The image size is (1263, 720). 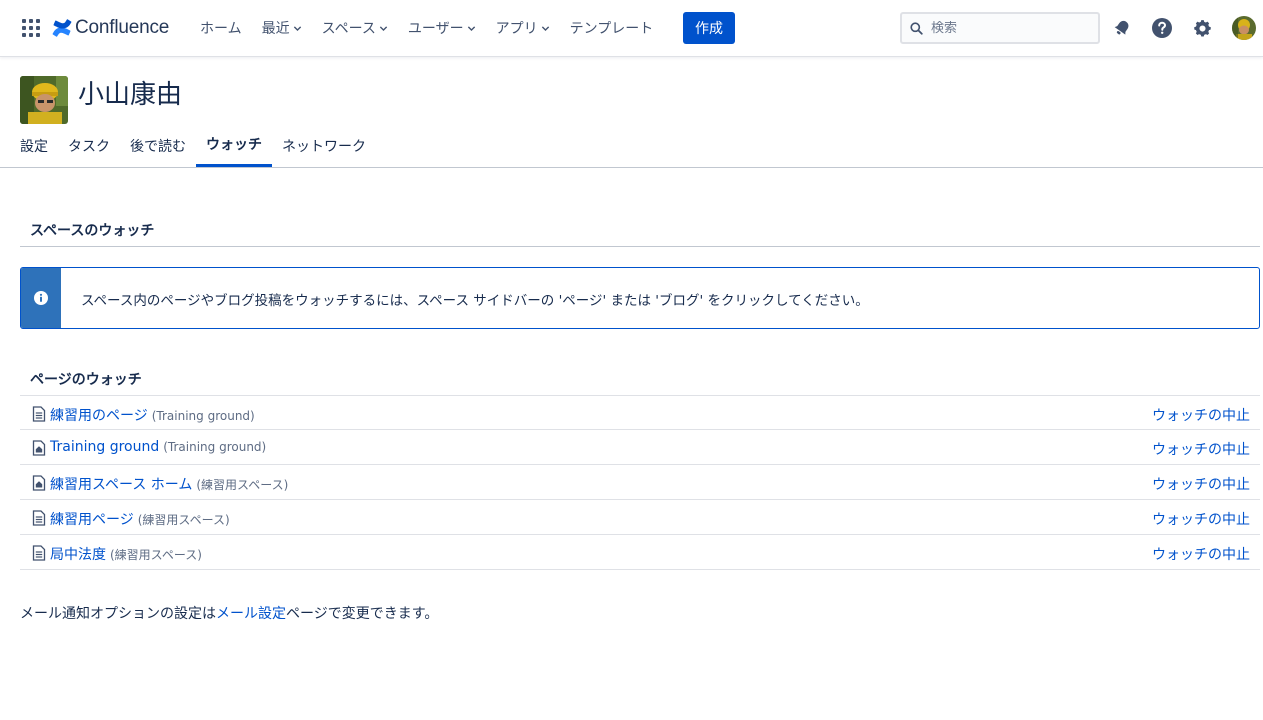 I want to click on watched-page-link: 練習用ページ (練習用スペース), so click(x=140, y=519).